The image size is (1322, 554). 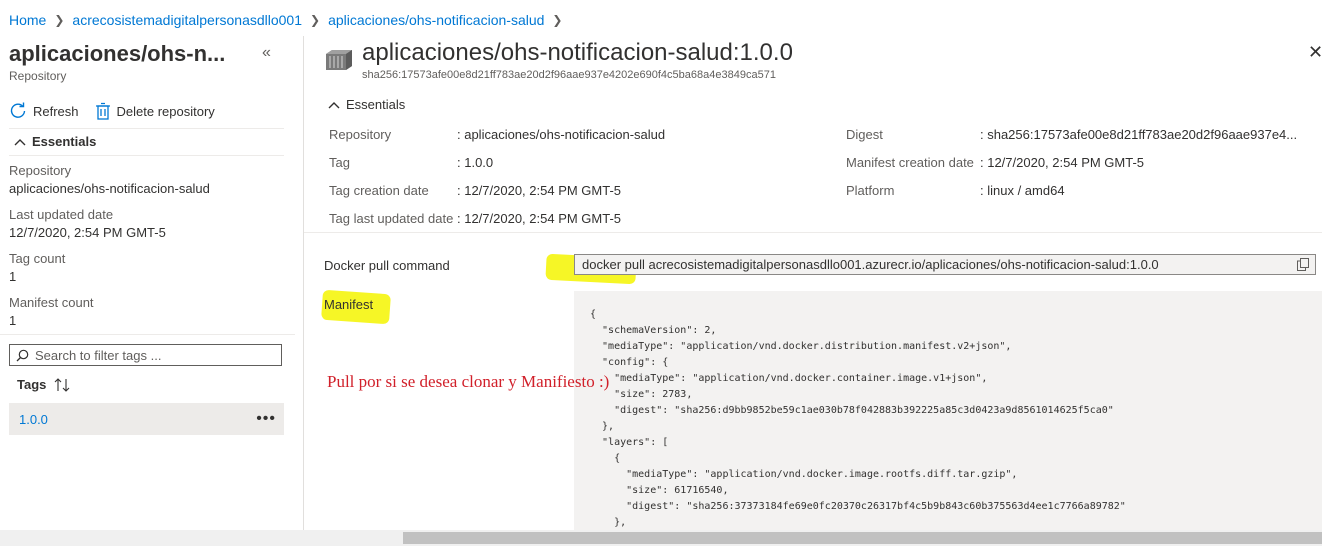 What do you see at coordinates (51, 302) in the screenshot?
I see `manifest-count-label: Manifest count` at bounding box center [51, 302].